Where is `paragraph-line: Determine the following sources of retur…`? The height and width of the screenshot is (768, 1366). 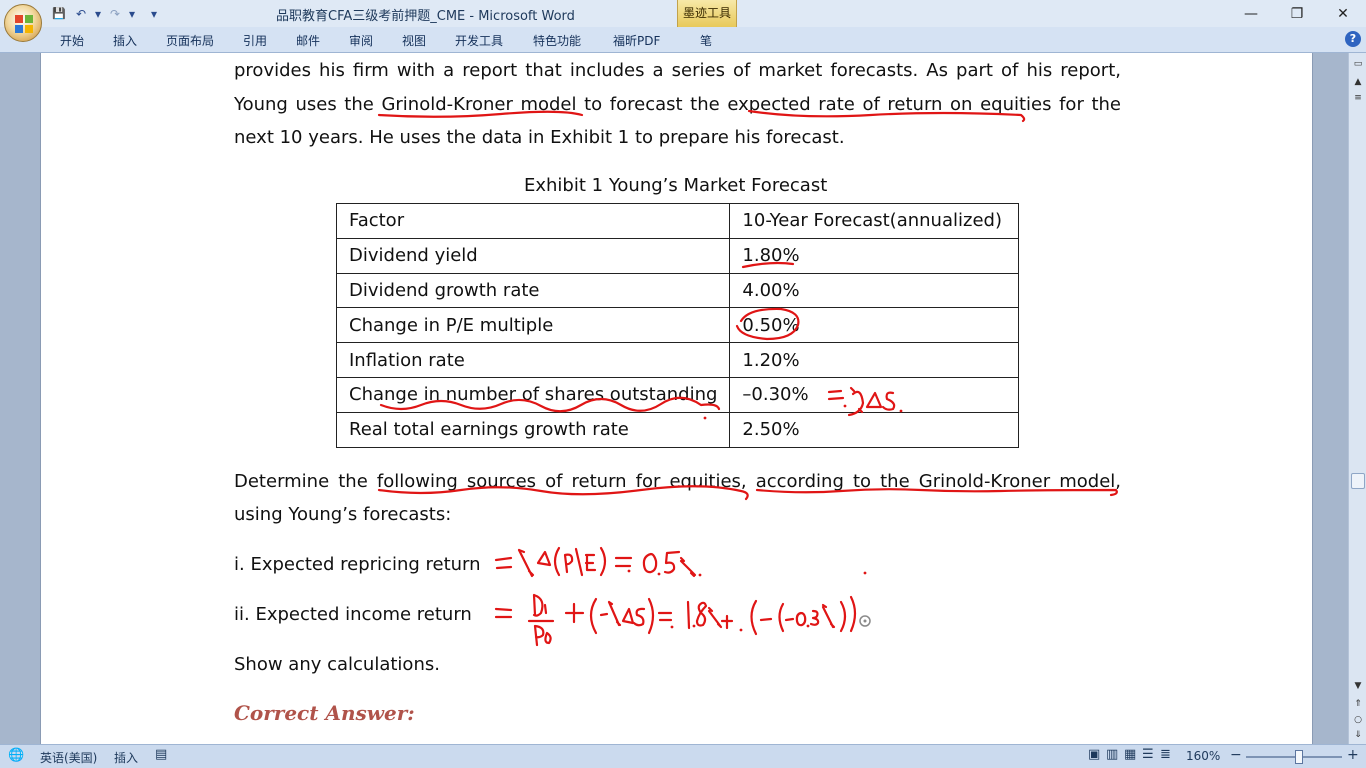 paragraph-line: Determine the following sources of retur… is located at coordinates (677, 481).